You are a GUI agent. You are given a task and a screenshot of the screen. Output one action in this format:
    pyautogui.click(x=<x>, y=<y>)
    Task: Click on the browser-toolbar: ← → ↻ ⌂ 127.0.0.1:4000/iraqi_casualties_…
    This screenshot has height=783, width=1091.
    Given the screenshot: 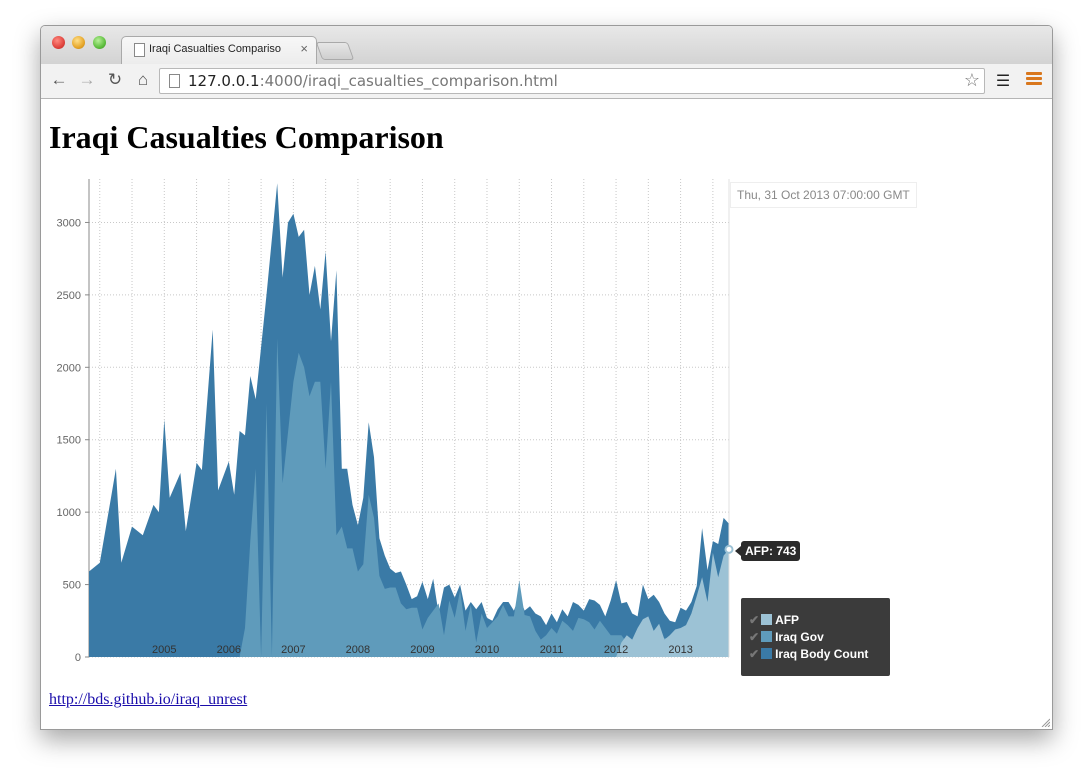 What is the action you would take?
    pyautogui.click(x=546, y=81)
    